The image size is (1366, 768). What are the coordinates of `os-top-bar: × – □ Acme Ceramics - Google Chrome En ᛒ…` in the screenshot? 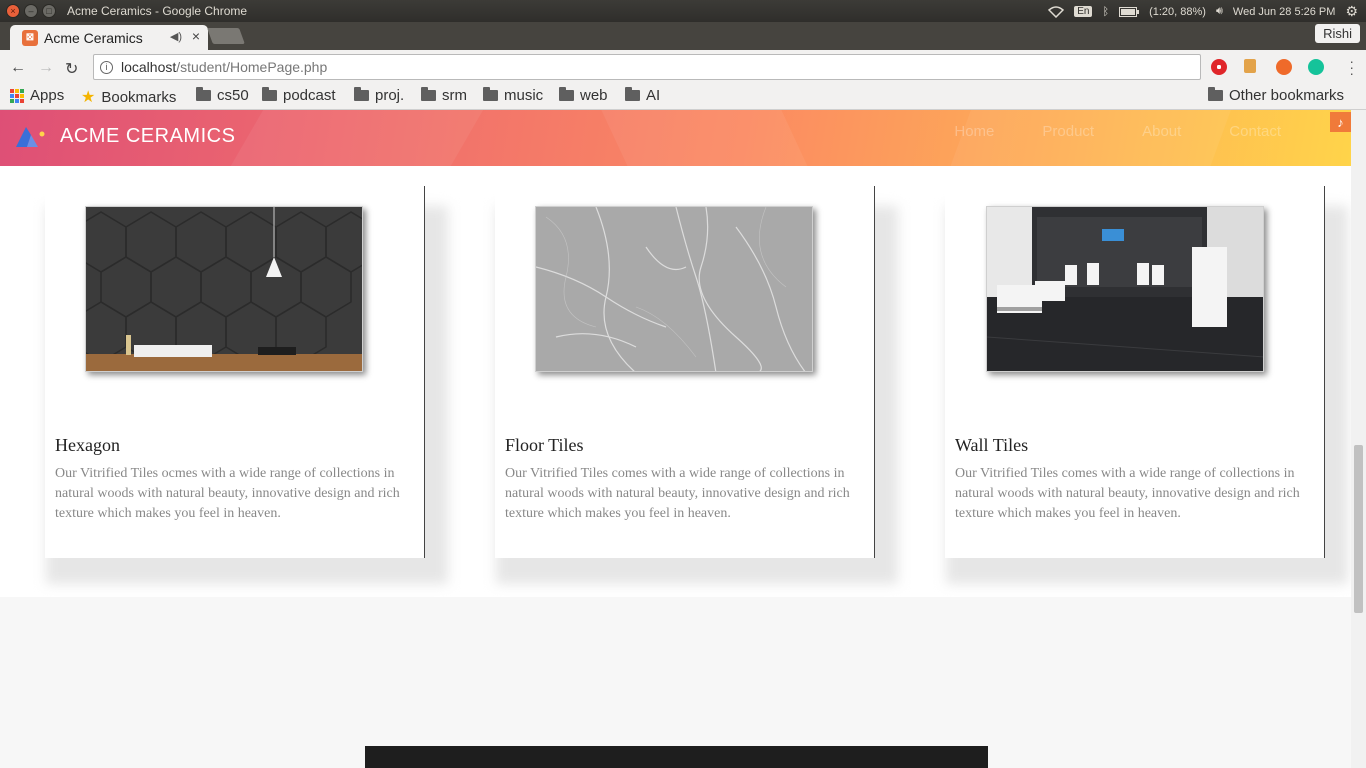 It's located at (683, 11).